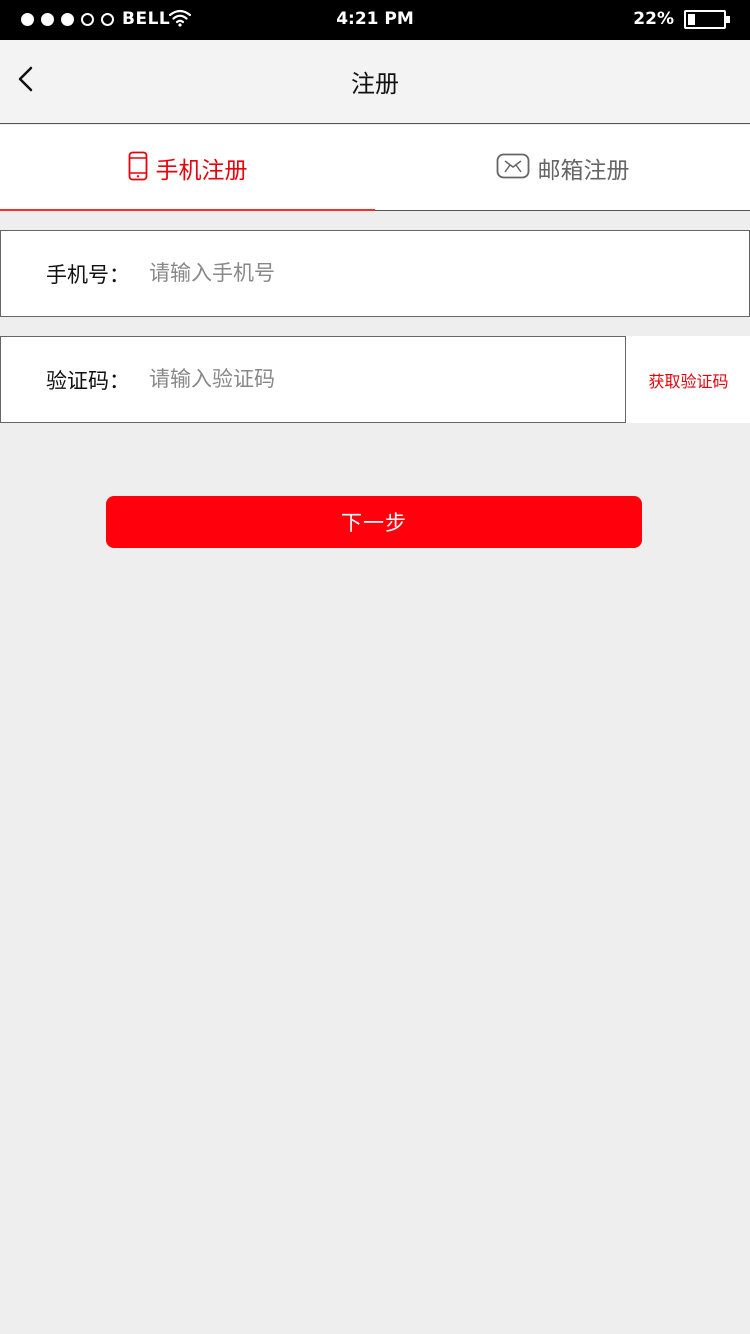 This screenshot has width=750, height=1334. Describe the element at coordinates (728, 19) in the screenshot. I see `battery-tip` at that location.